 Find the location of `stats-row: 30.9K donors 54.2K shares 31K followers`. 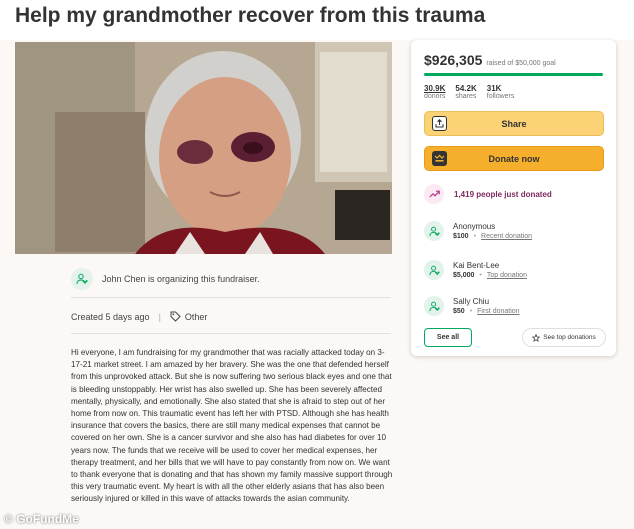

stats-row: 30.9K donors 54.2K shares 31K followers is located at coordinates (474, 92).